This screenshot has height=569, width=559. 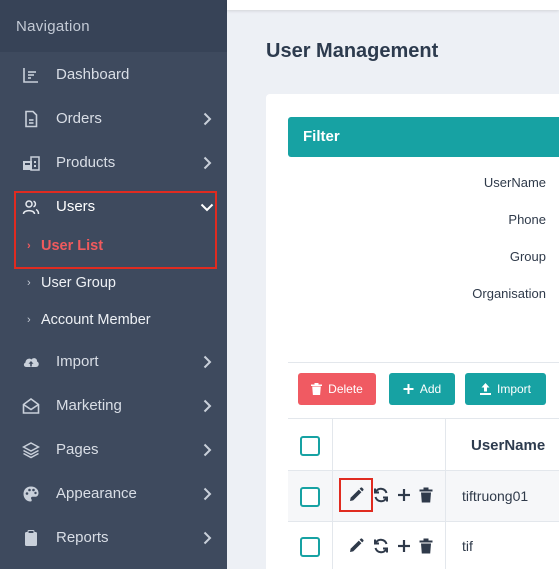 What do you see at coordinates (31, 207) in the screenshot?
I see `users-icon` at bounding box center [31, 207].